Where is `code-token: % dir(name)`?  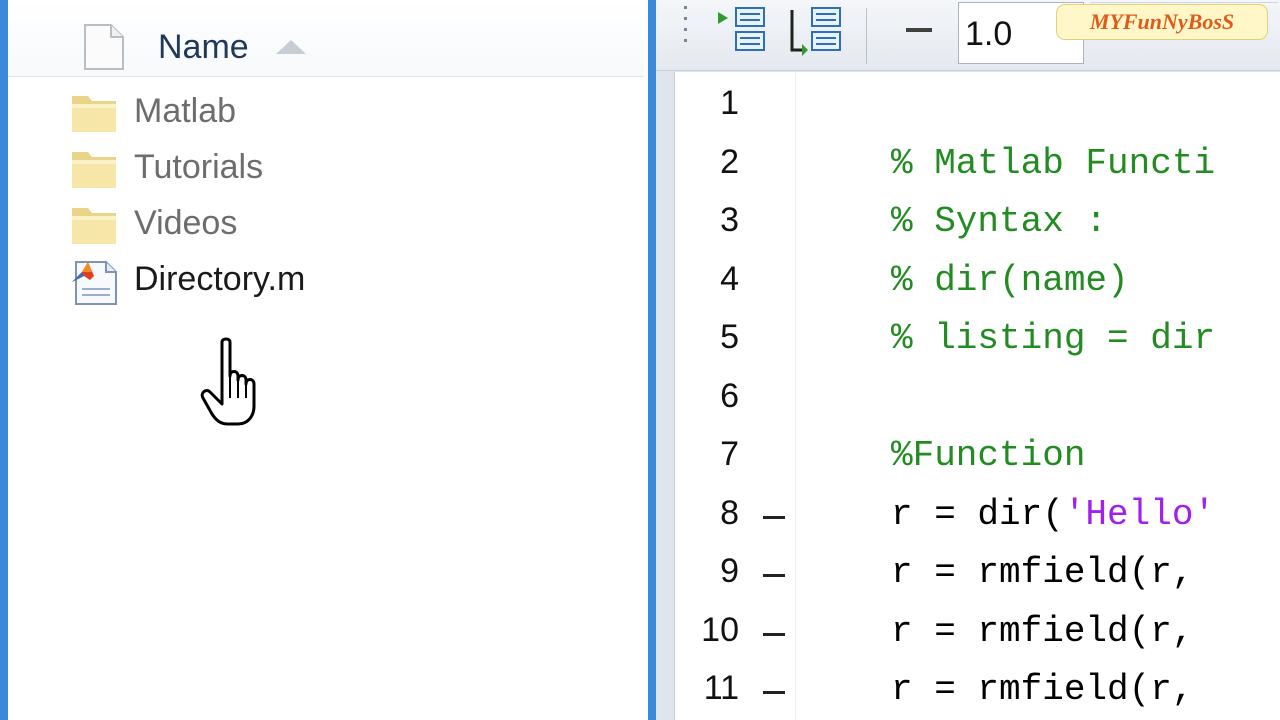
code-token: % dir(name) is located at coordinates (1010, 280).